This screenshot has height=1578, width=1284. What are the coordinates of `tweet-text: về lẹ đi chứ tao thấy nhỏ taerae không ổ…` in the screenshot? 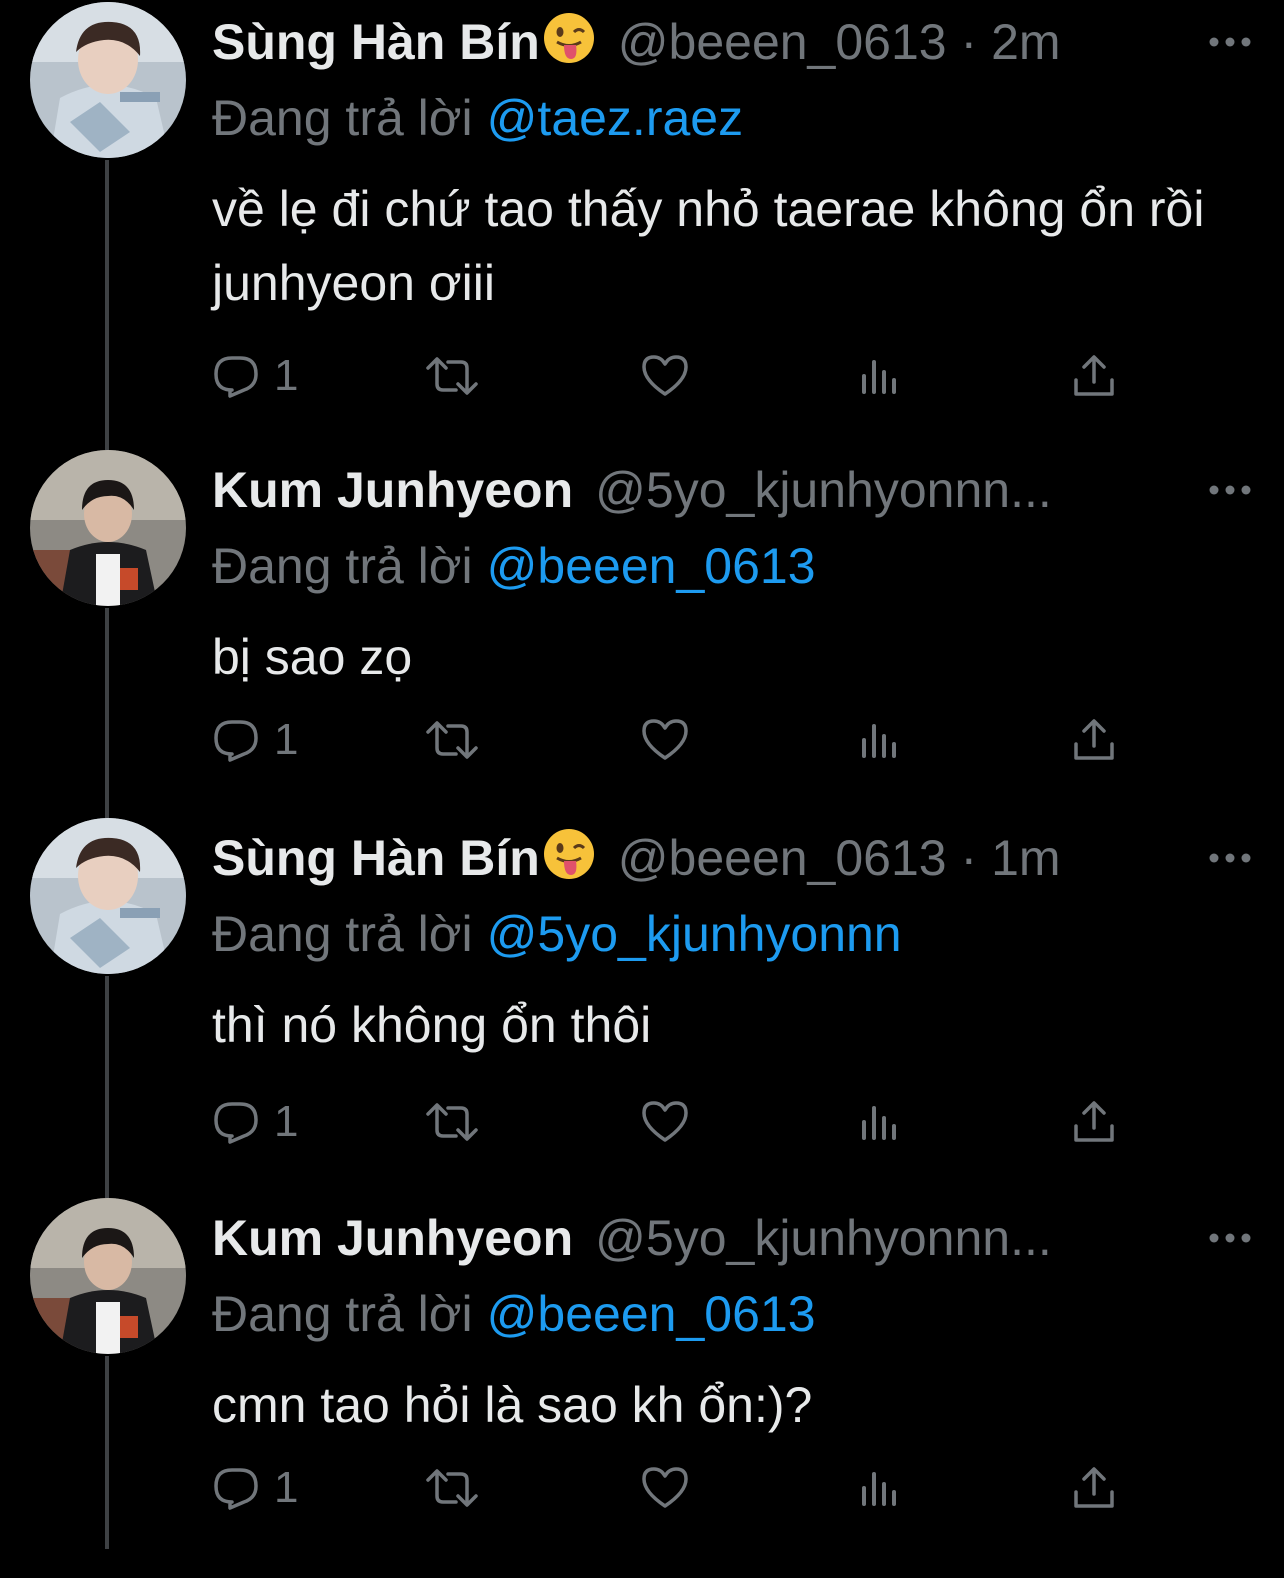 It's located at (708, 246).